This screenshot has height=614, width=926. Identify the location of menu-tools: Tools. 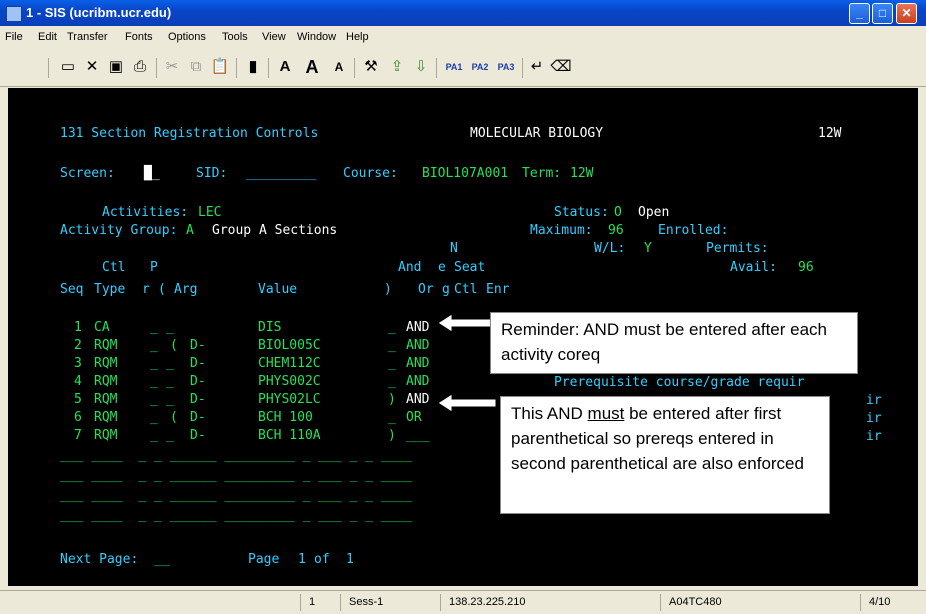
(235, 37).